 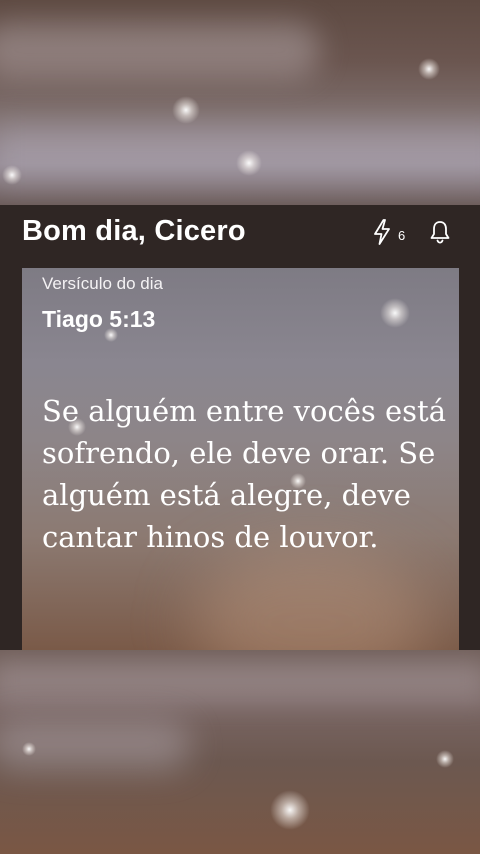 What do you see at coordinates (102, 283) in the screenshot?
I see `card-label: Versículo do dia` at bounding box center [102, 283].